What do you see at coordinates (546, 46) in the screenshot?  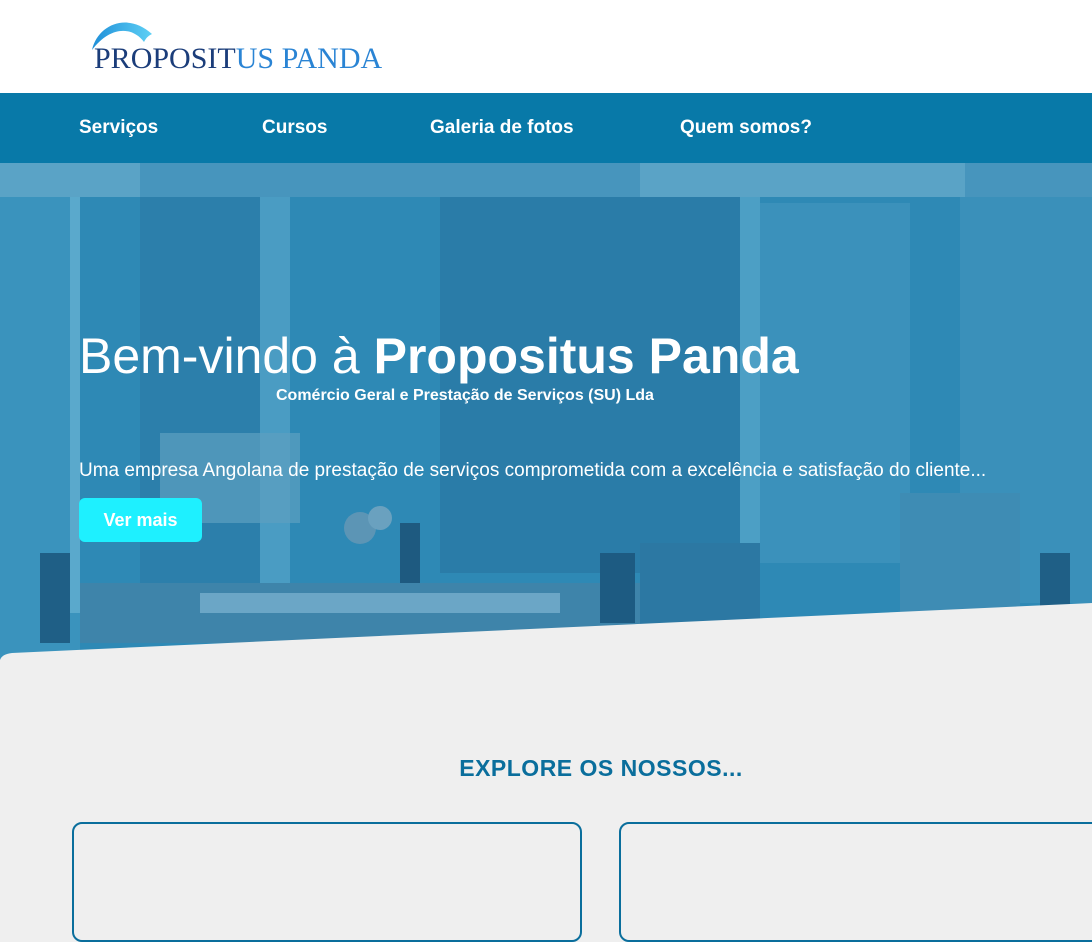 I see `site-header: PROPOSITUS PANDA` at bounding box center [546, 46].